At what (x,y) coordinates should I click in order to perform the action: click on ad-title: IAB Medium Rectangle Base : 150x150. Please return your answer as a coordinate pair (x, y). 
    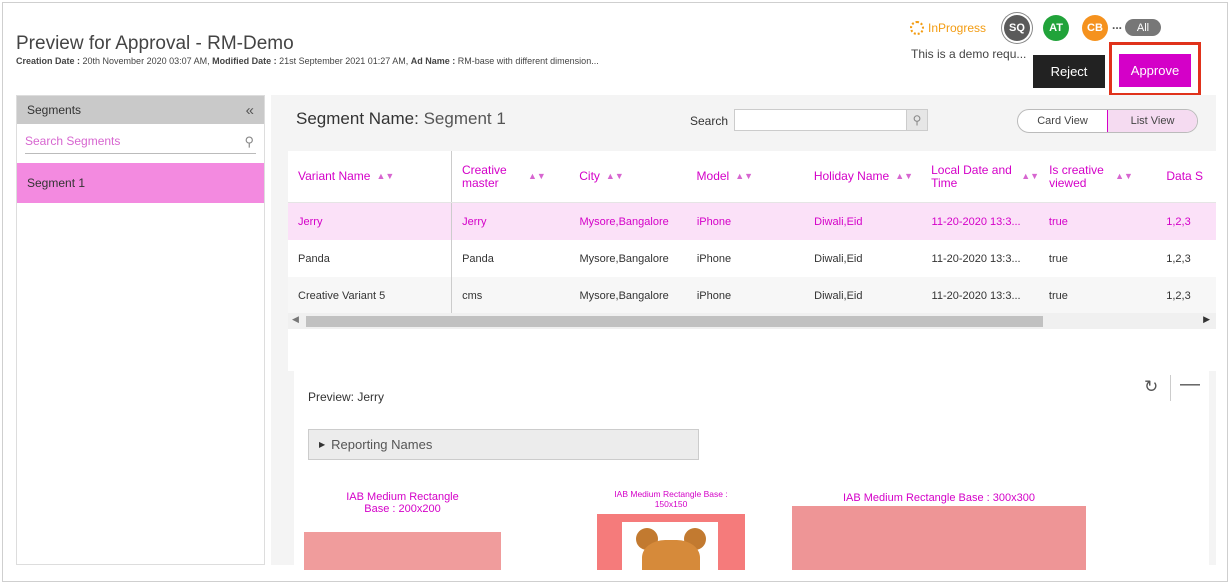
    Looking at the image, I should click on (671, 499).